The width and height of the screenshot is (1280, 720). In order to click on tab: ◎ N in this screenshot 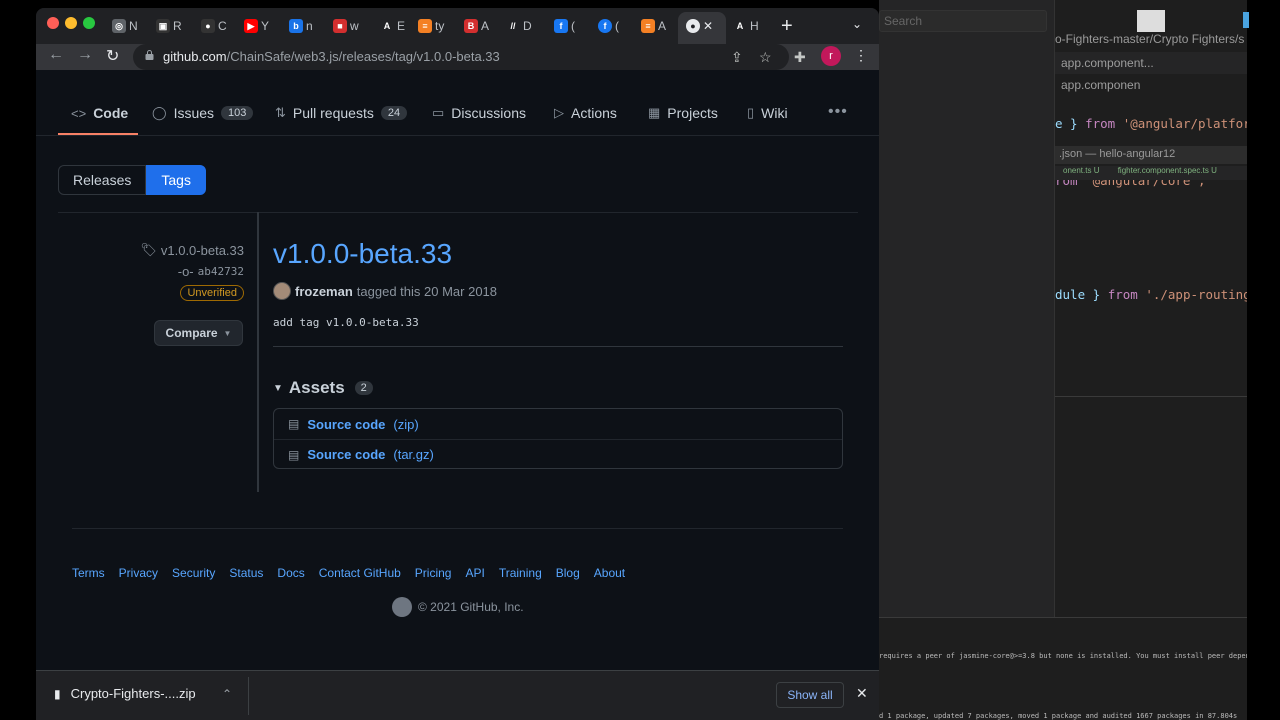, I will do `click(125, 26)`.